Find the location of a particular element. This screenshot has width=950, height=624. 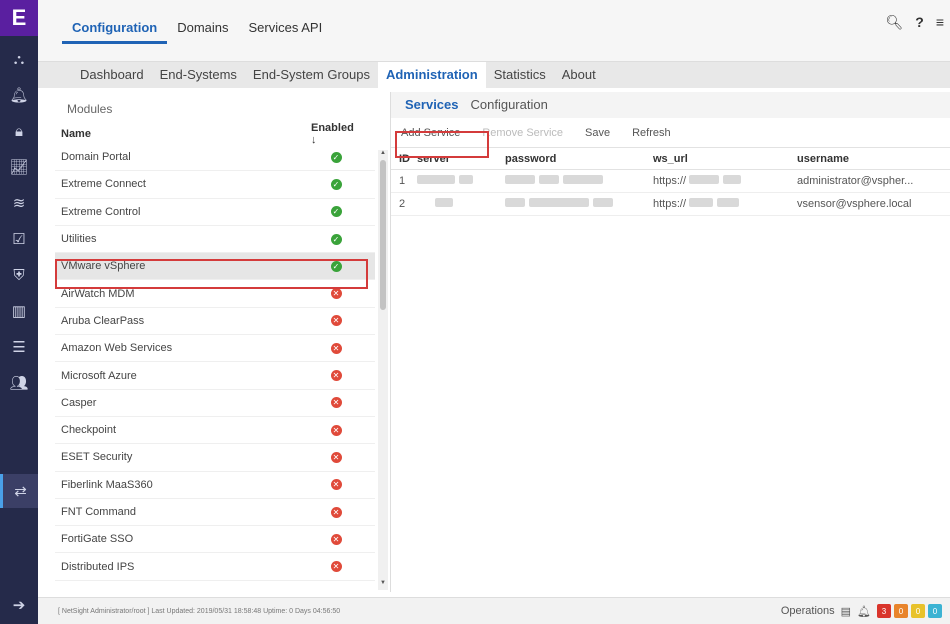

search-icon: 🔍︎ is located at coordinates (894, 22).